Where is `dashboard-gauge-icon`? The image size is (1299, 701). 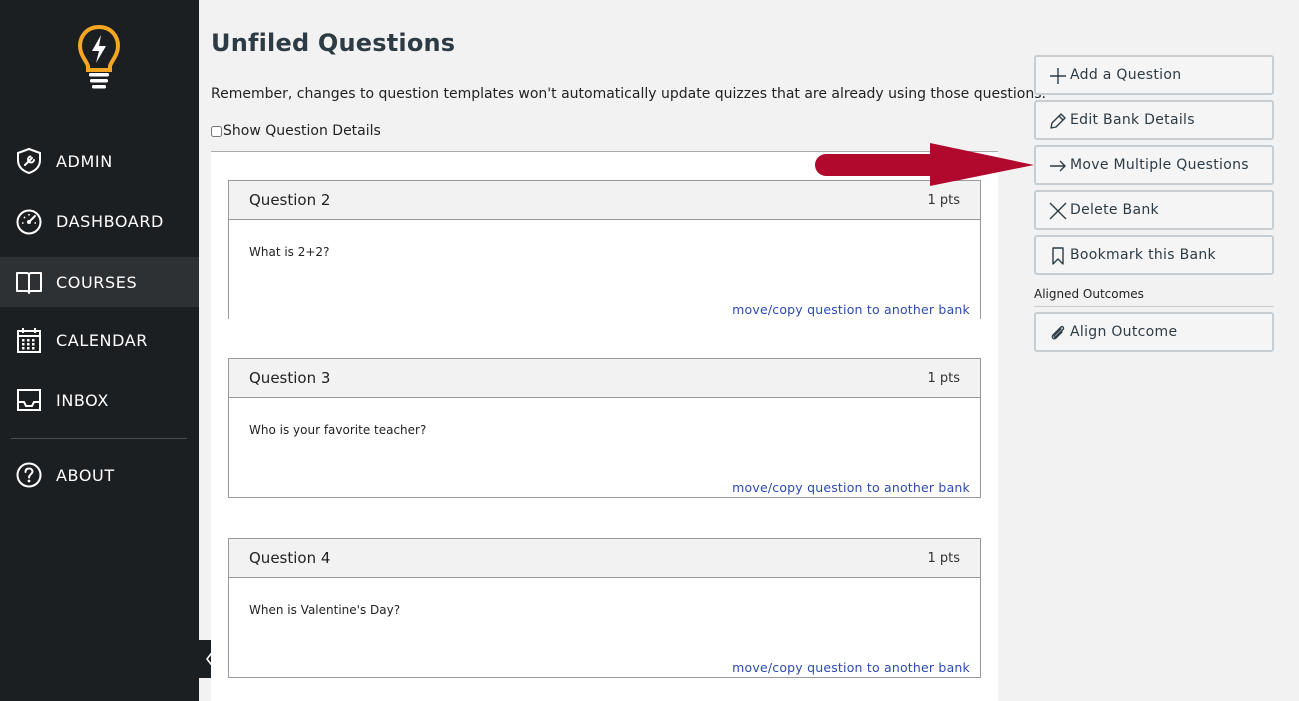 dashboard-gauge-icon is located at coordinates (29, 222).